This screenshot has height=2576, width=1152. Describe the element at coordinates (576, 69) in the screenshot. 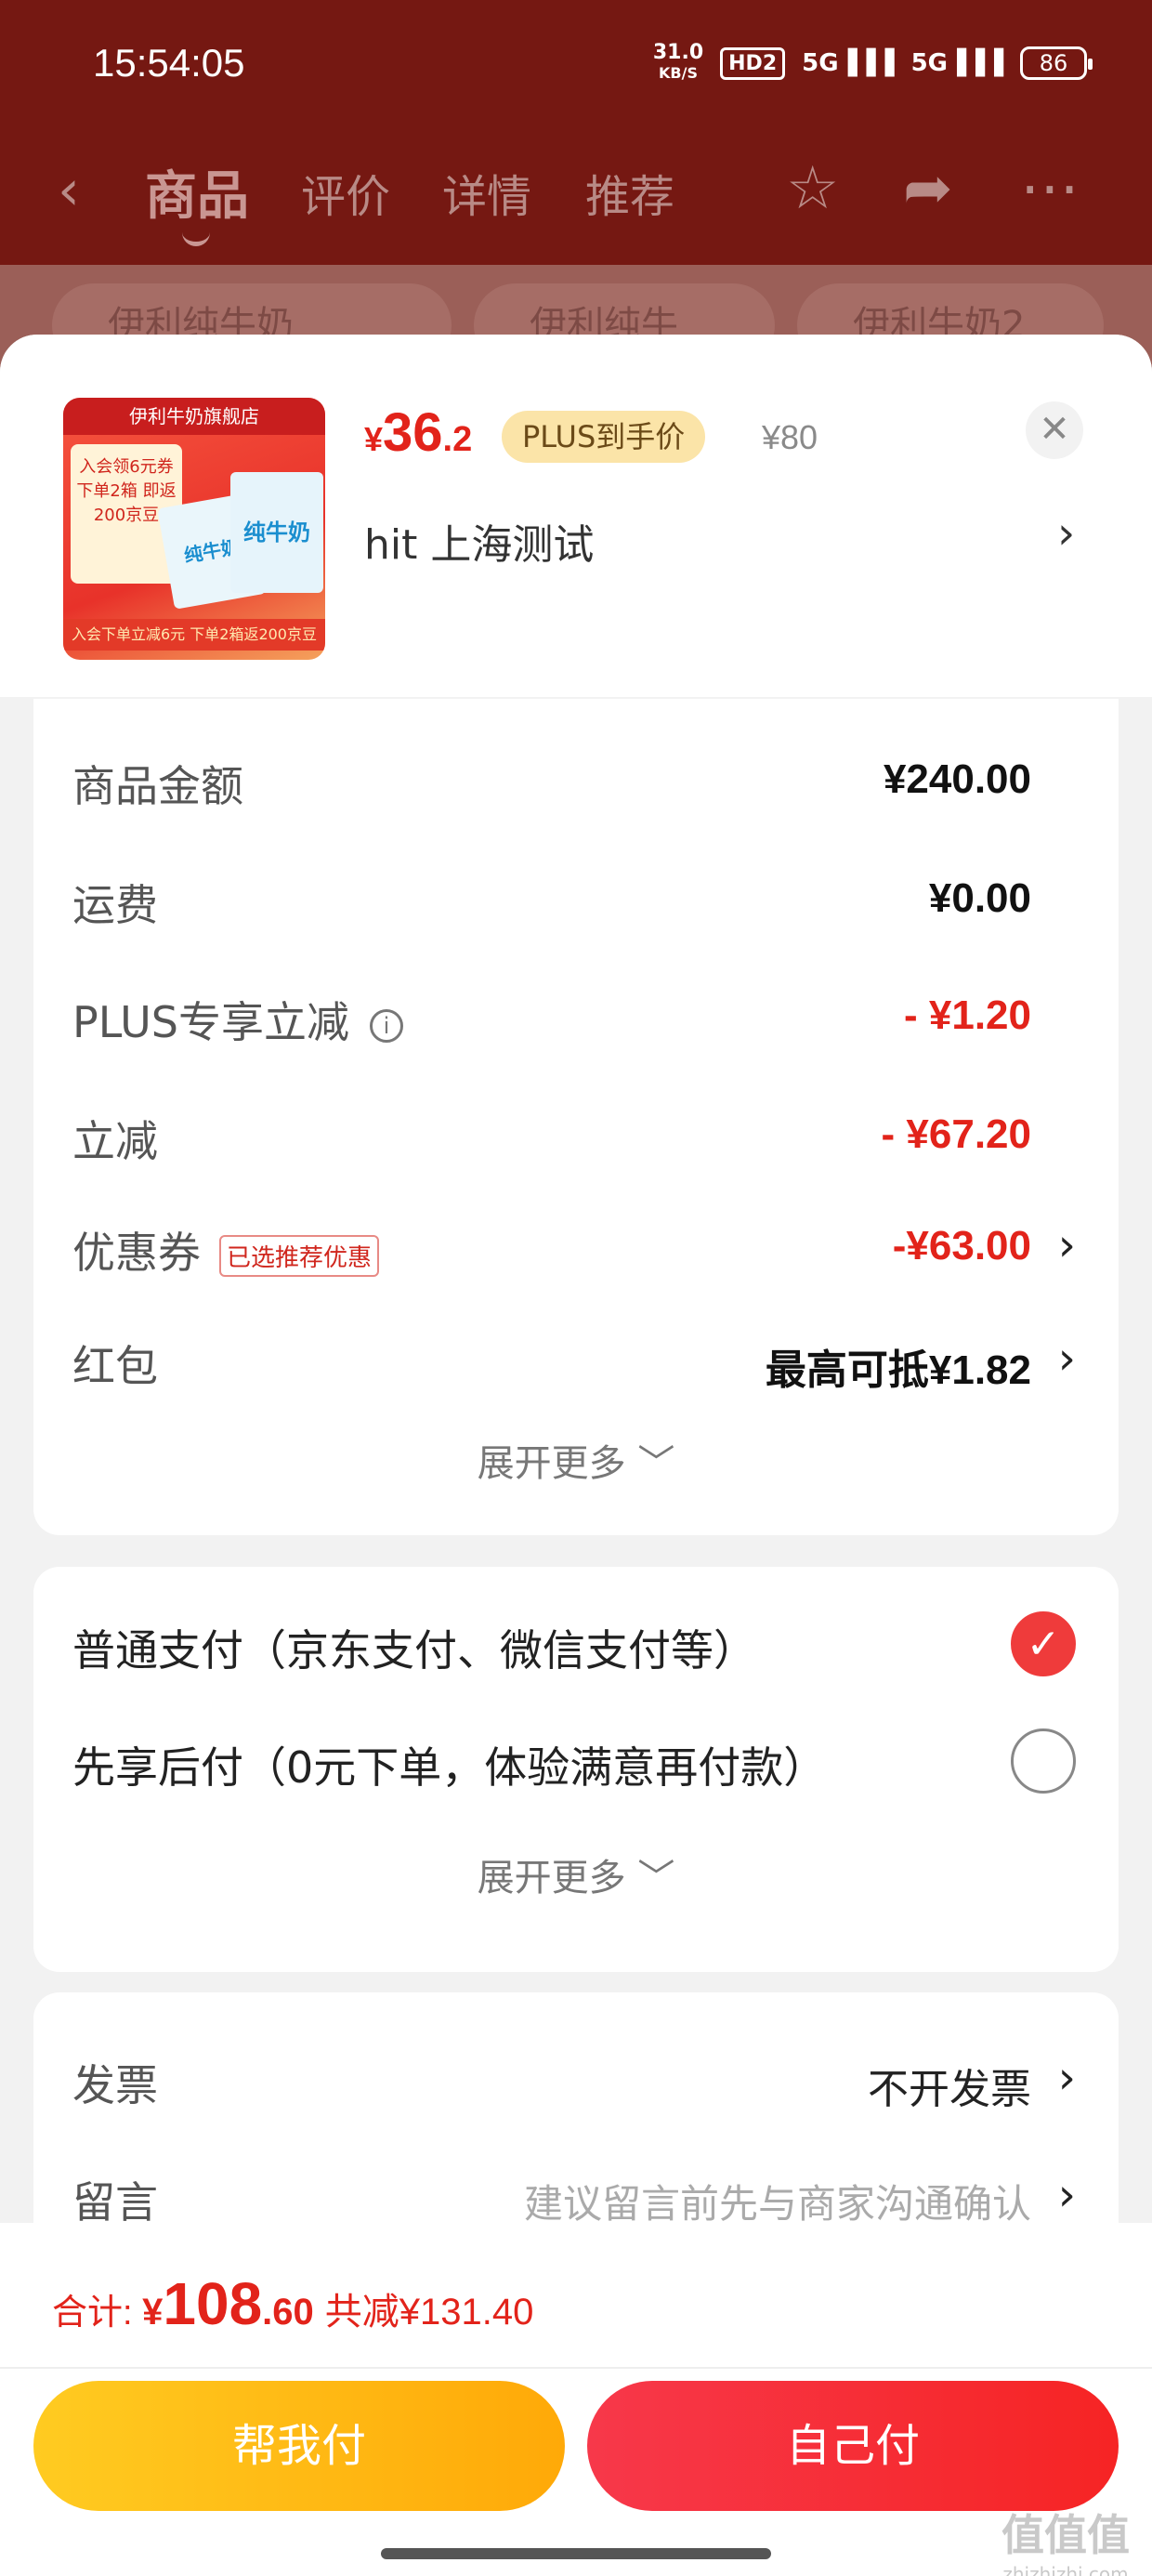

I see `status-bar: 15:54:05 31.0 KB/S HD2 5G▐▐▐ 5G▐▐▐ 86` at that location.